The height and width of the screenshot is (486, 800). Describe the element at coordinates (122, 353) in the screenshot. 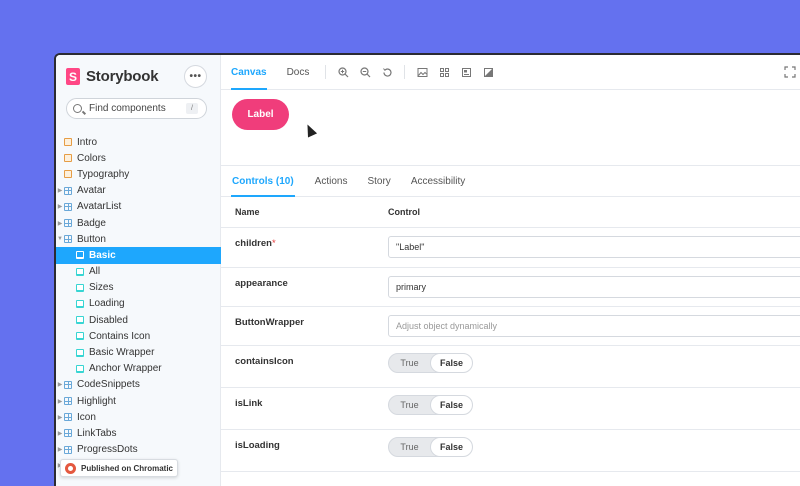

I see `sidebar-item-label: Basic Wrapper` at that location.